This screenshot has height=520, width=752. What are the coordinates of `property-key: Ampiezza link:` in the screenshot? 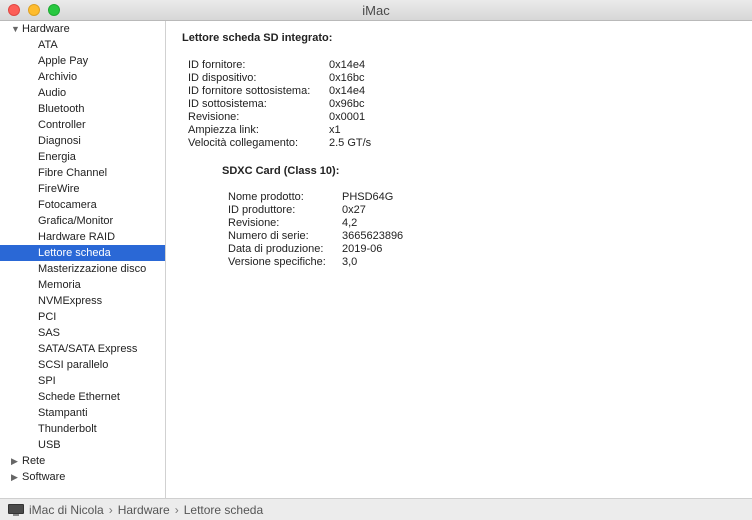 It's located at (223, 130).